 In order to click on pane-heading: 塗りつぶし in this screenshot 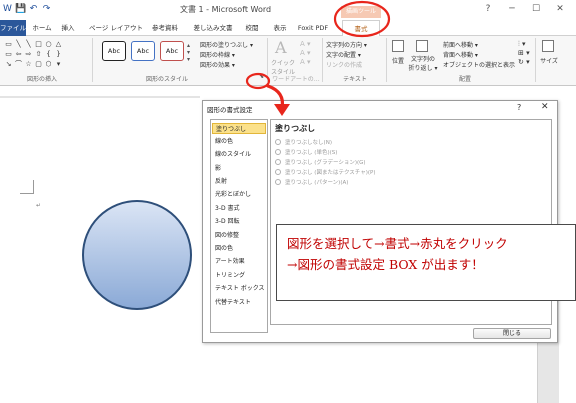, I will do `click(295, 128)`.